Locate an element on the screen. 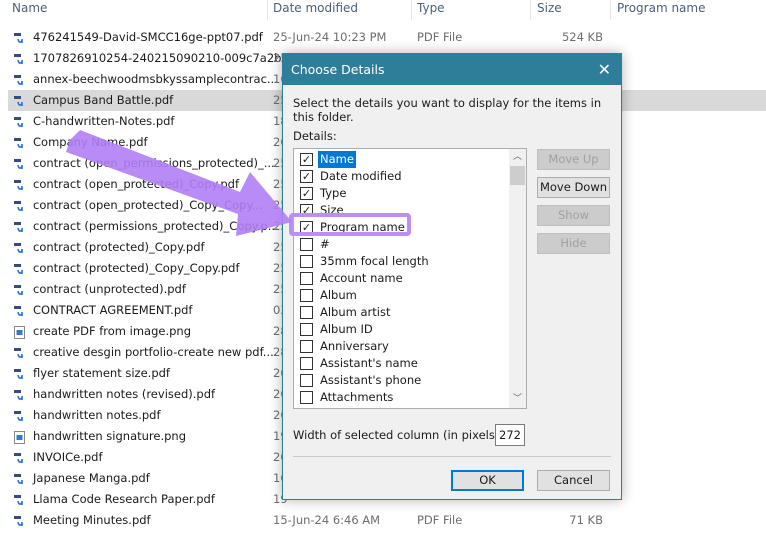 The image size is (766, 536). annotation-arrow-icon is located at coordinates (179, 183).